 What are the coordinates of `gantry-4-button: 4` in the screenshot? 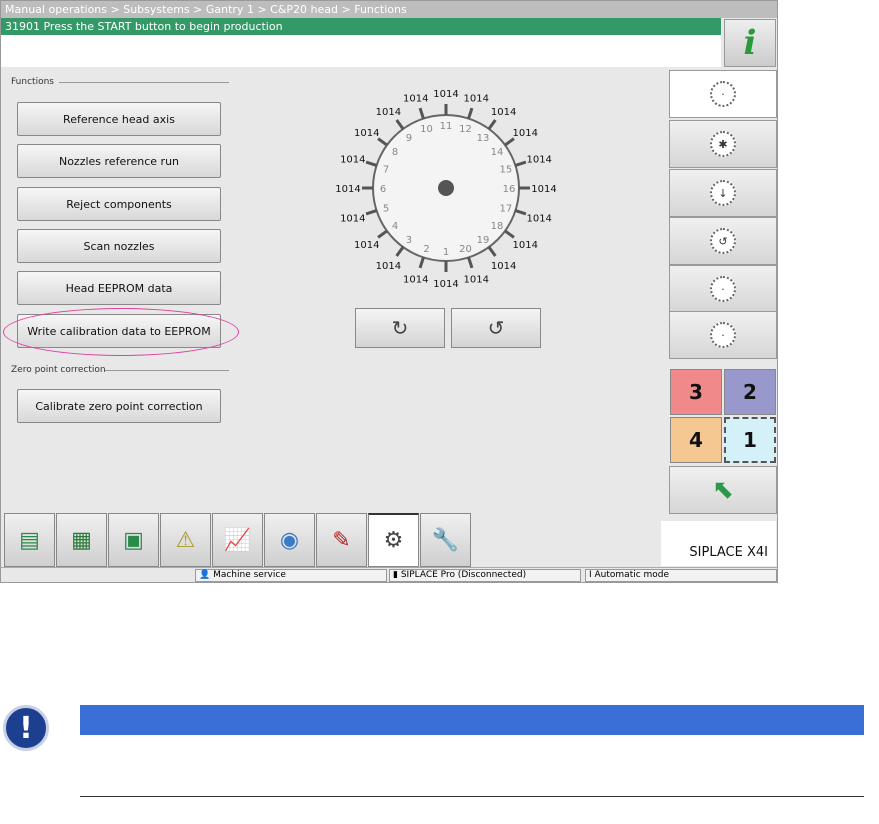 It's located at (696, 440).